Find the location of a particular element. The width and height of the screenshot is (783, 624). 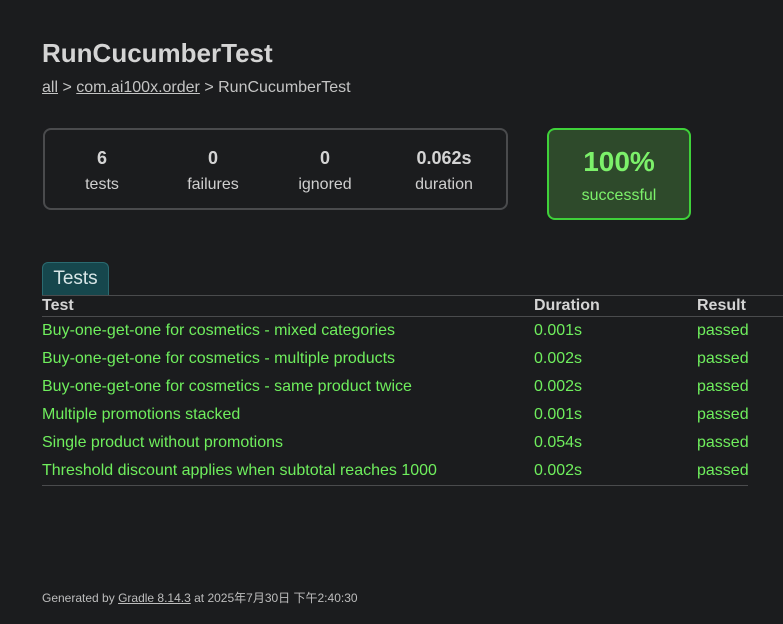

counter-tests-label: tests is located at coordinates (102, 184).